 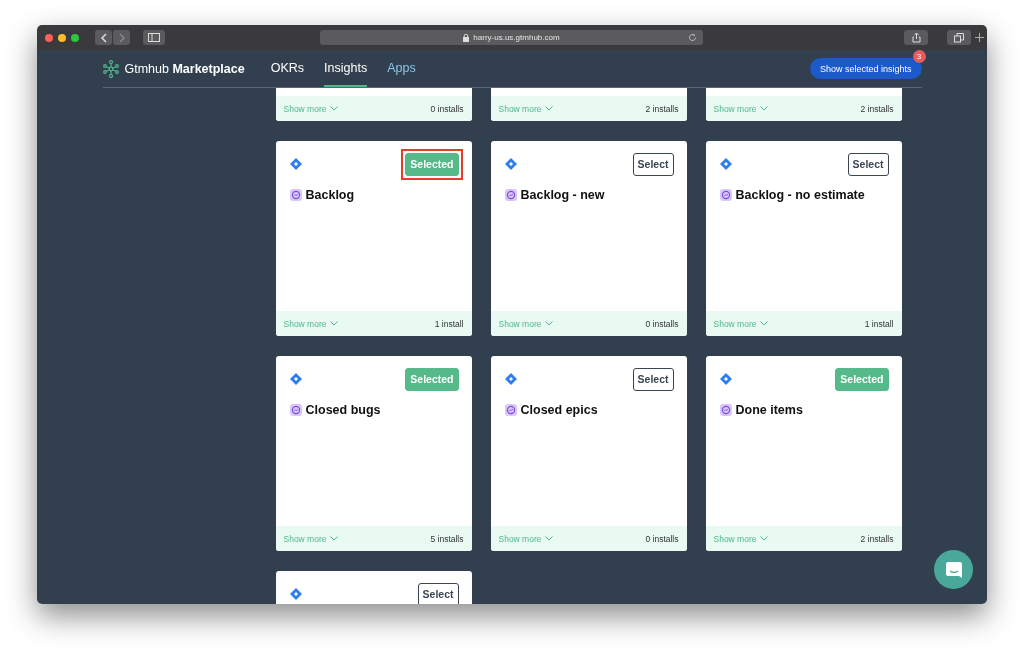 I want to click on reload-icon, so click(x=692, y=37).